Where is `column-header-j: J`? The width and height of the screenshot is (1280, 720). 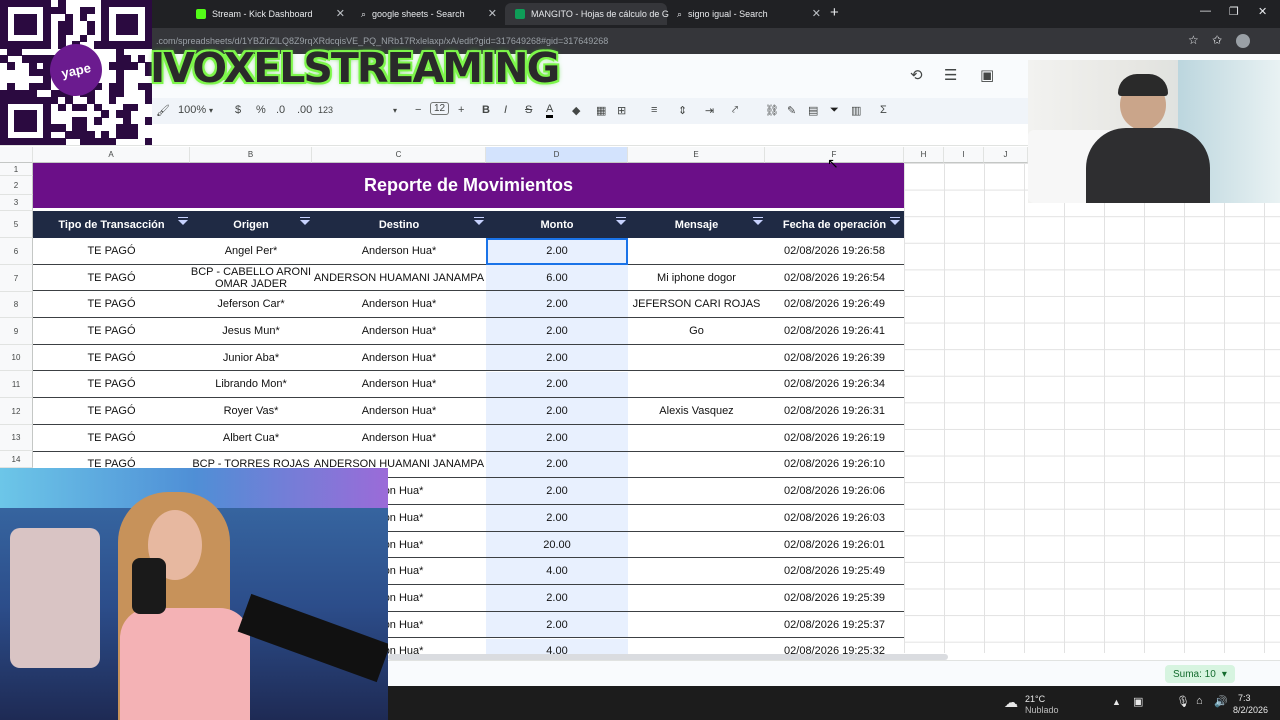
column-header-j: J is located at coordinates (1006, 155).